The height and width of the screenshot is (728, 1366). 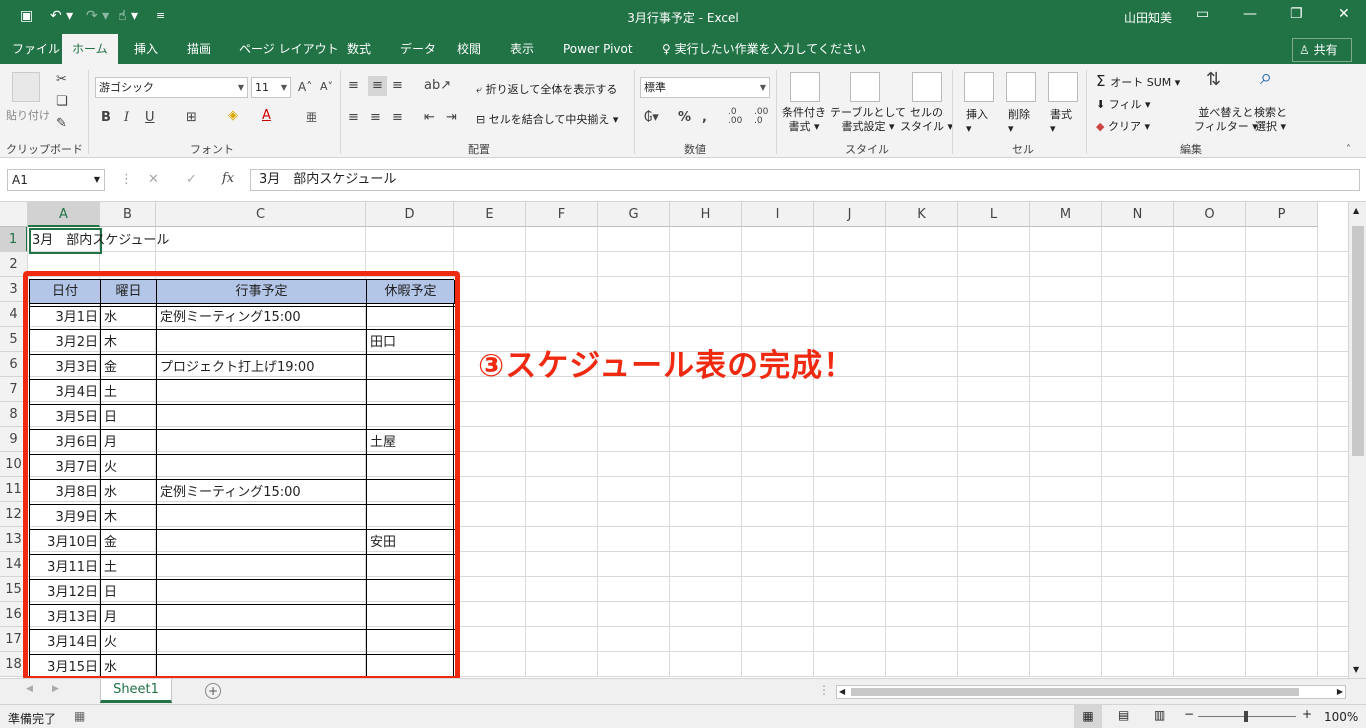 I want to click on wrap-text-button: ⤶ 折り返して全体を表示する, so click(x=546, y=89).